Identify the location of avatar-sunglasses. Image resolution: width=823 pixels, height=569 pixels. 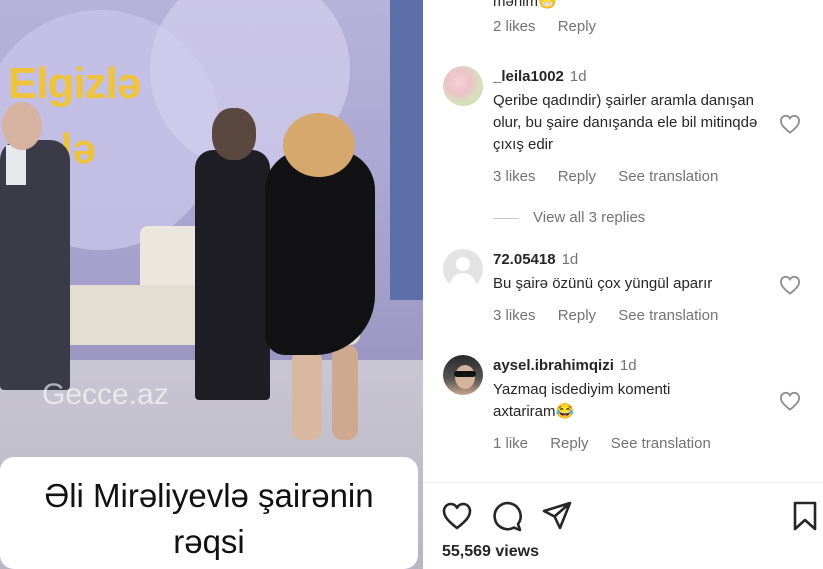
(465, 374).